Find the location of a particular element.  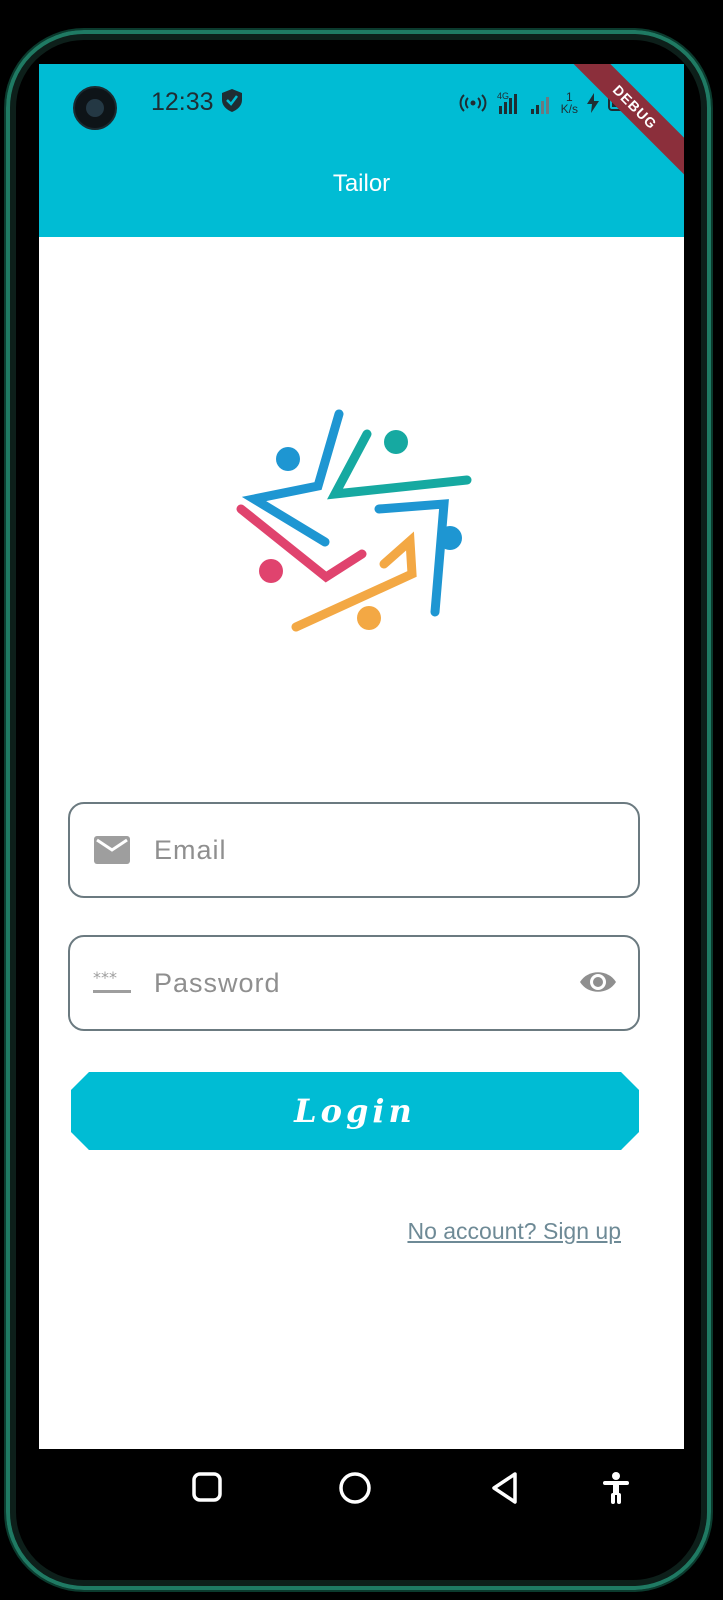

hotspot-icon is located at coordinates (473, 103).